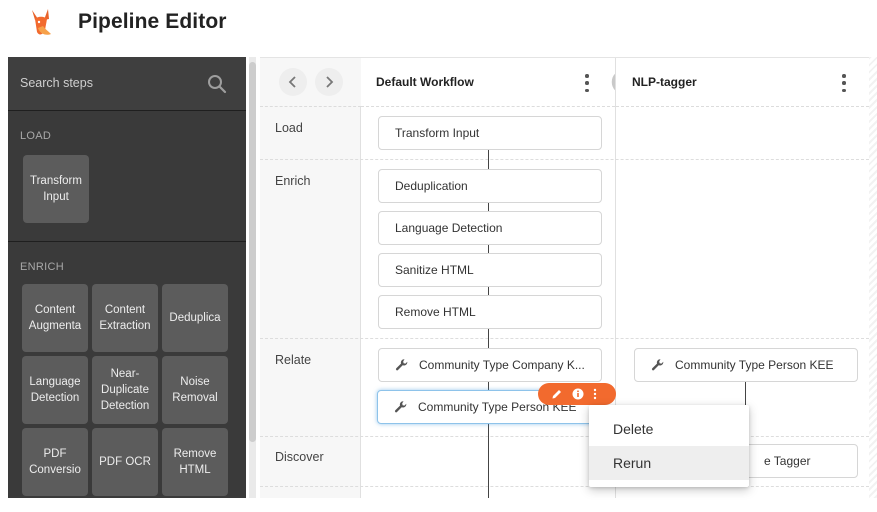 This screenshot has width=877, height=512. I want to click on next-button, so click(329, 82).